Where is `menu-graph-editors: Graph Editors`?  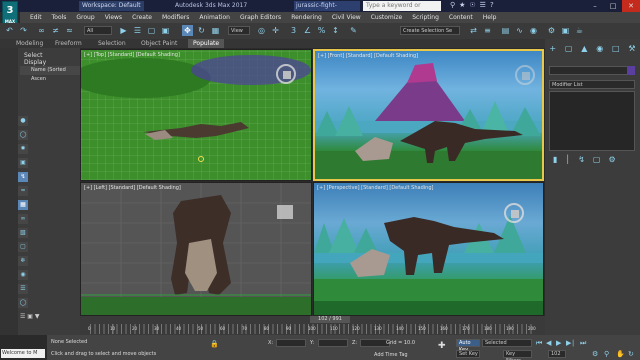
menu-graph-editors: Graph Editors is located at coordinates (260, 17).